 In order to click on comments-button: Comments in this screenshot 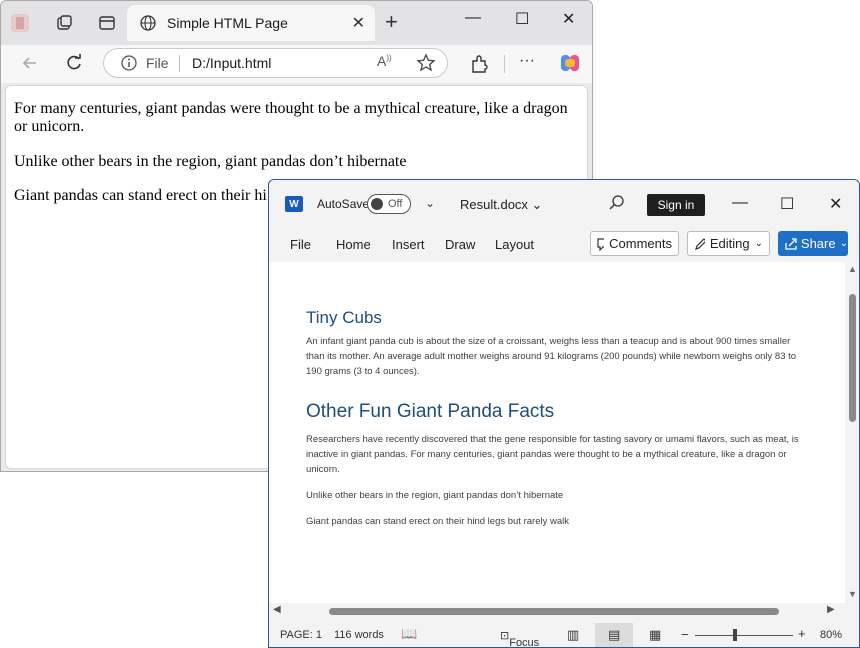, I will do `click(634, 243)`.